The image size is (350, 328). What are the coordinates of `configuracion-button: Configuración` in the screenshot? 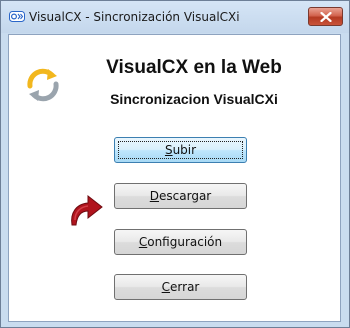 It's located at (180, 242).